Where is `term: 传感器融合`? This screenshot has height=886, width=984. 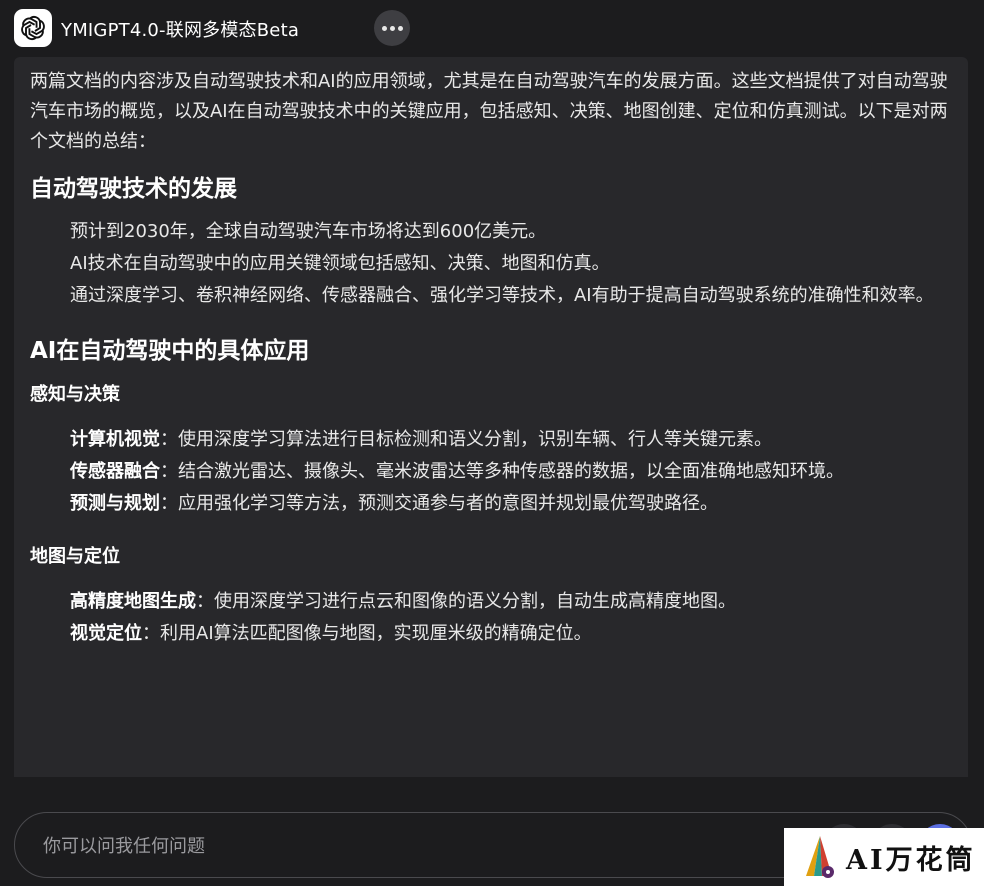 term: 传感器融合 is located at coordinates (115, 471).